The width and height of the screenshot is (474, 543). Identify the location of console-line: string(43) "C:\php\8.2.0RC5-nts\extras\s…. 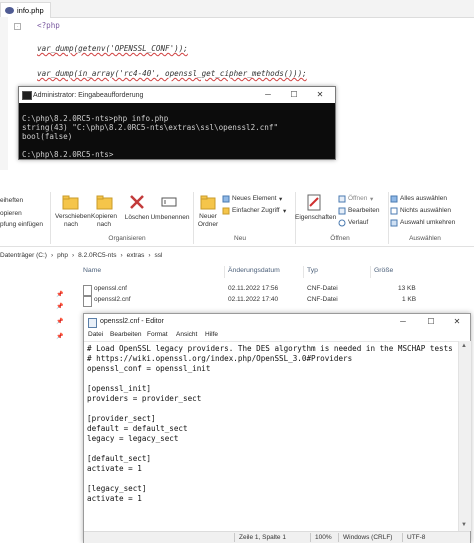
(150, 127).